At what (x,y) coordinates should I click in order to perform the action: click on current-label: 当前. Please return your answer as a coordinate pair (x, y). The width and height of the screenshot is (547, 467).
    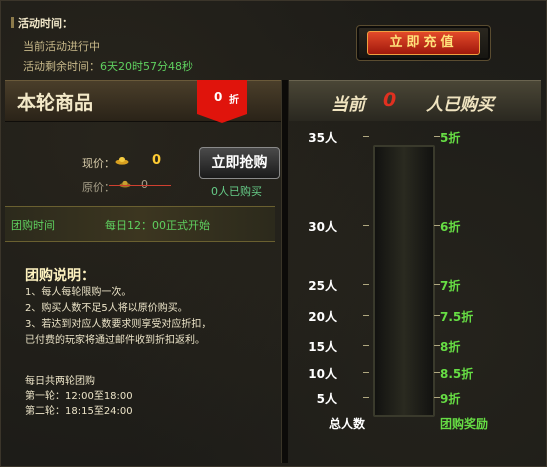
    Looking at the image, I should click on (348, 105).